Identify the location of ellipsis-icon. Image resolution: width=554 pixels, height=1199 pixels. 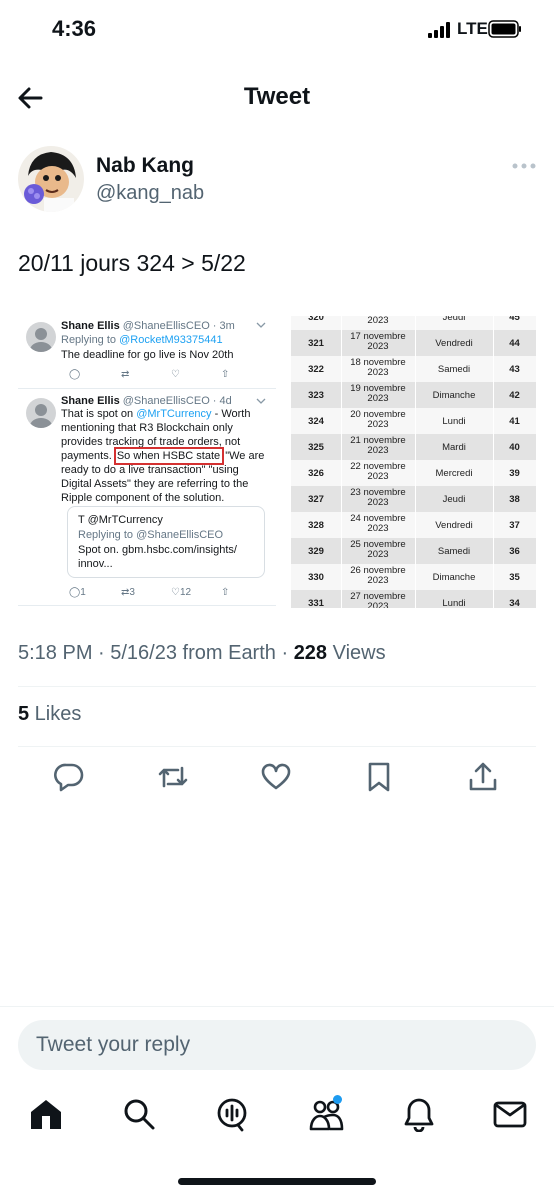
(524, 166).